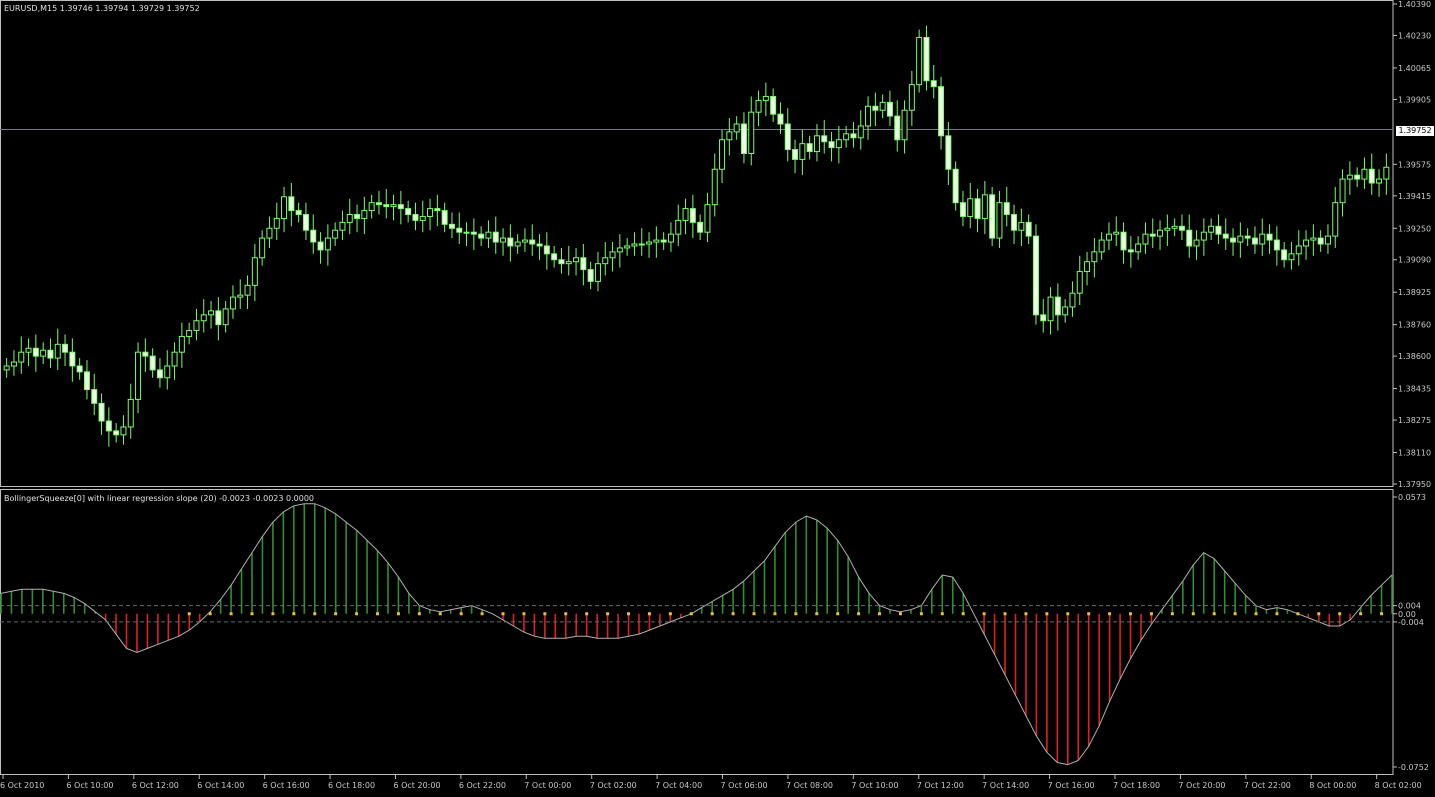  Describe the element at coordinates (874, 785) in the screenshot. I see `time-tick-label: 7 Oct 10:00` at that location.